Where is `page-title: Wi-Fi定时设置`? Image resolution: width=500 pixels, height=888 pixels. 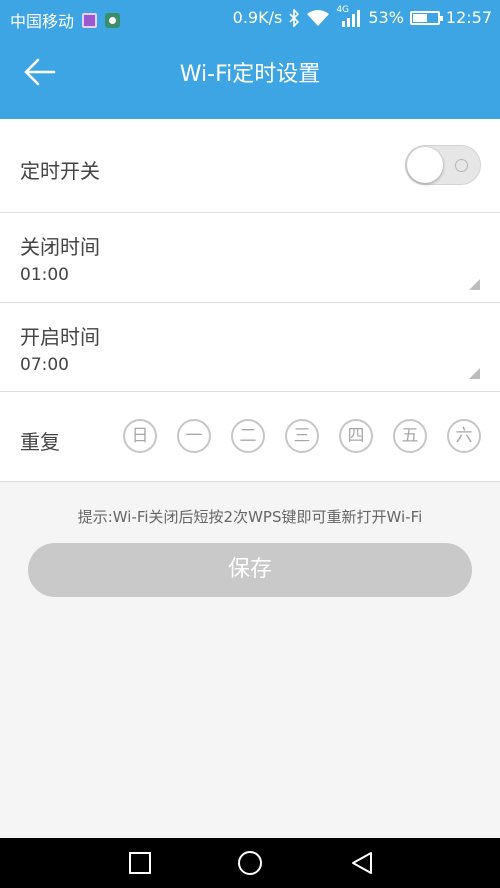 page-title: Wi-Fi定时设置 is located at coordinates (250, 74).